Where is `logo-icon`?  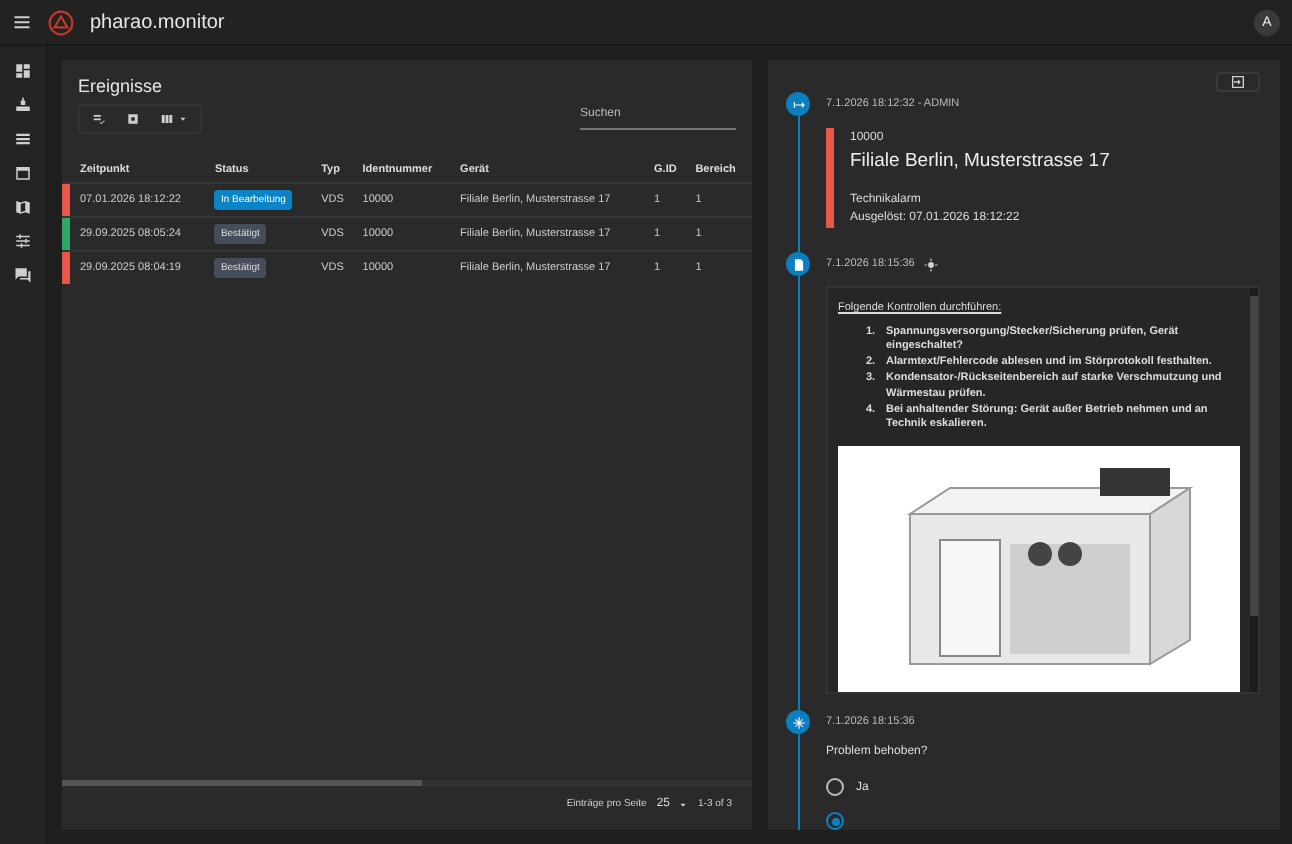
logo-icon is located at coordinates (61, 22).